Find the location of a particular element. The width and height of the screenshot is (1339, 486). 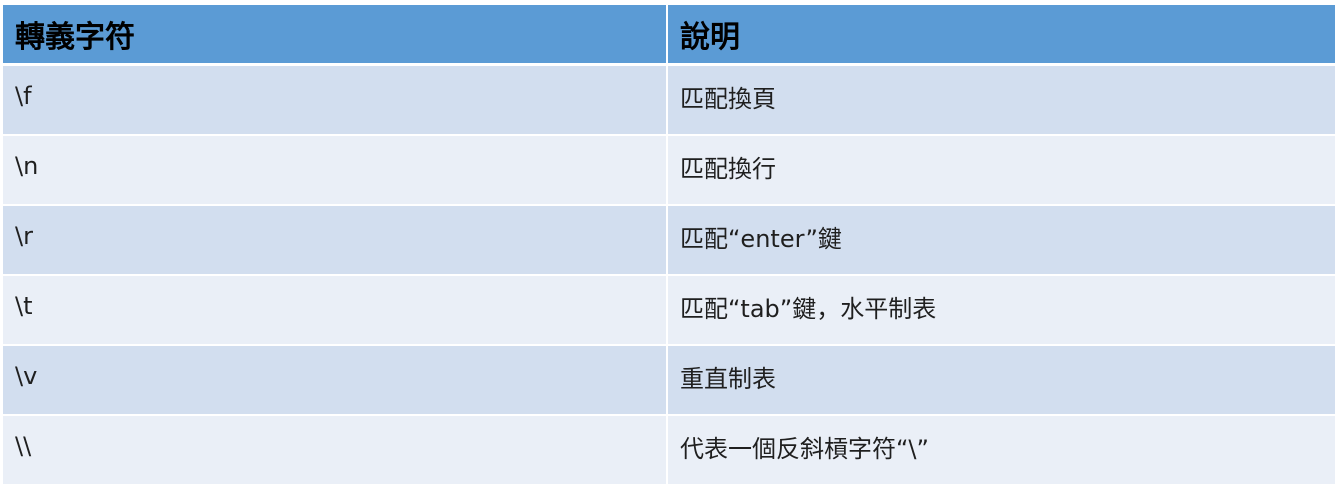

table-row: \t 匹配“tab”鍵，水平制表 is located at coordinates (669, 310).